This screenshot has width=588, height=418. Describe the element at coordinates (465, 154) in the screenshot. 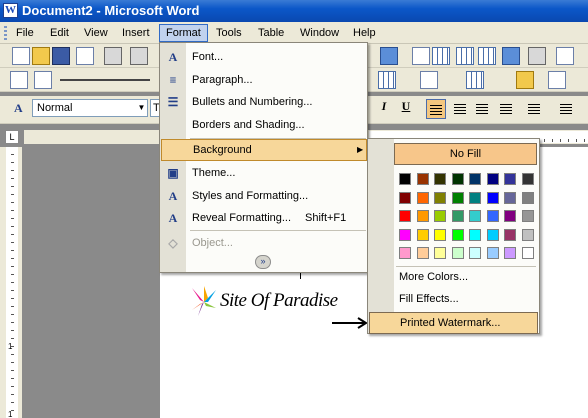

I see `no-fill-button: No Fill` at that location.